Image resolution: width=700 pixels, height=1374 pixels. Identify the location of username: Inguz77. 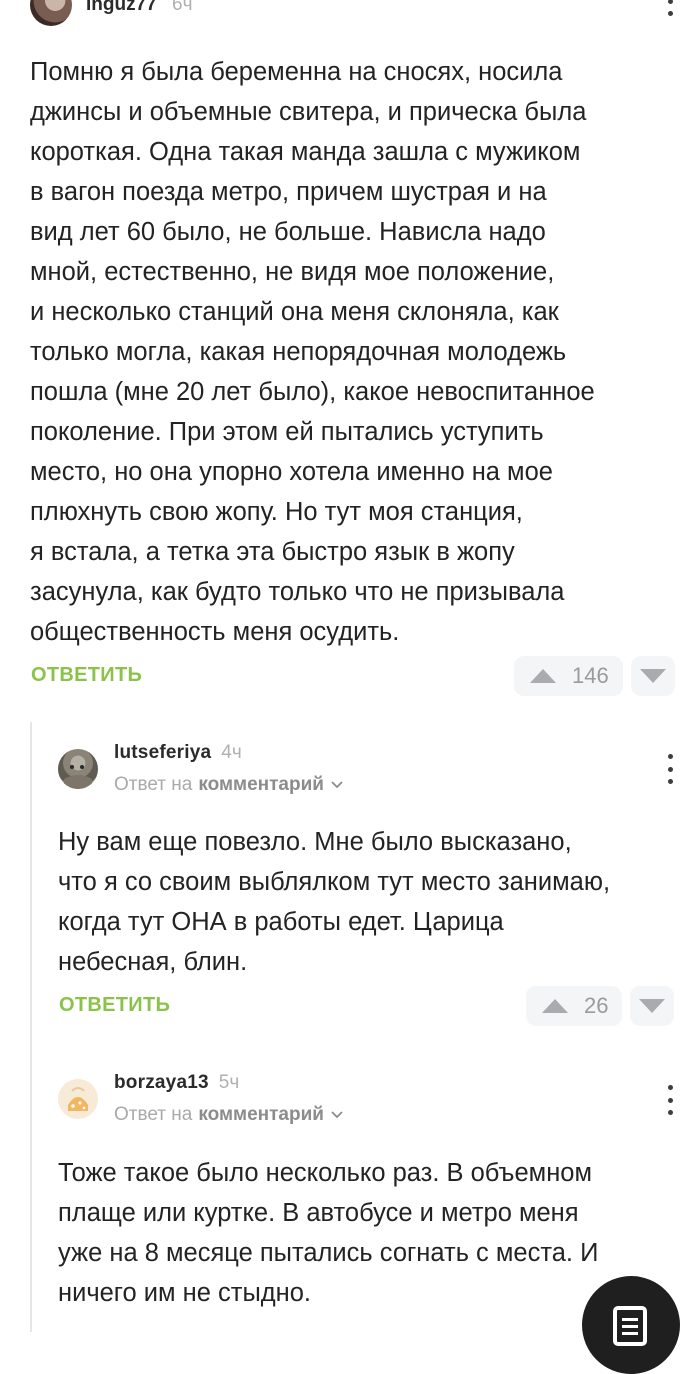
(121, 8).